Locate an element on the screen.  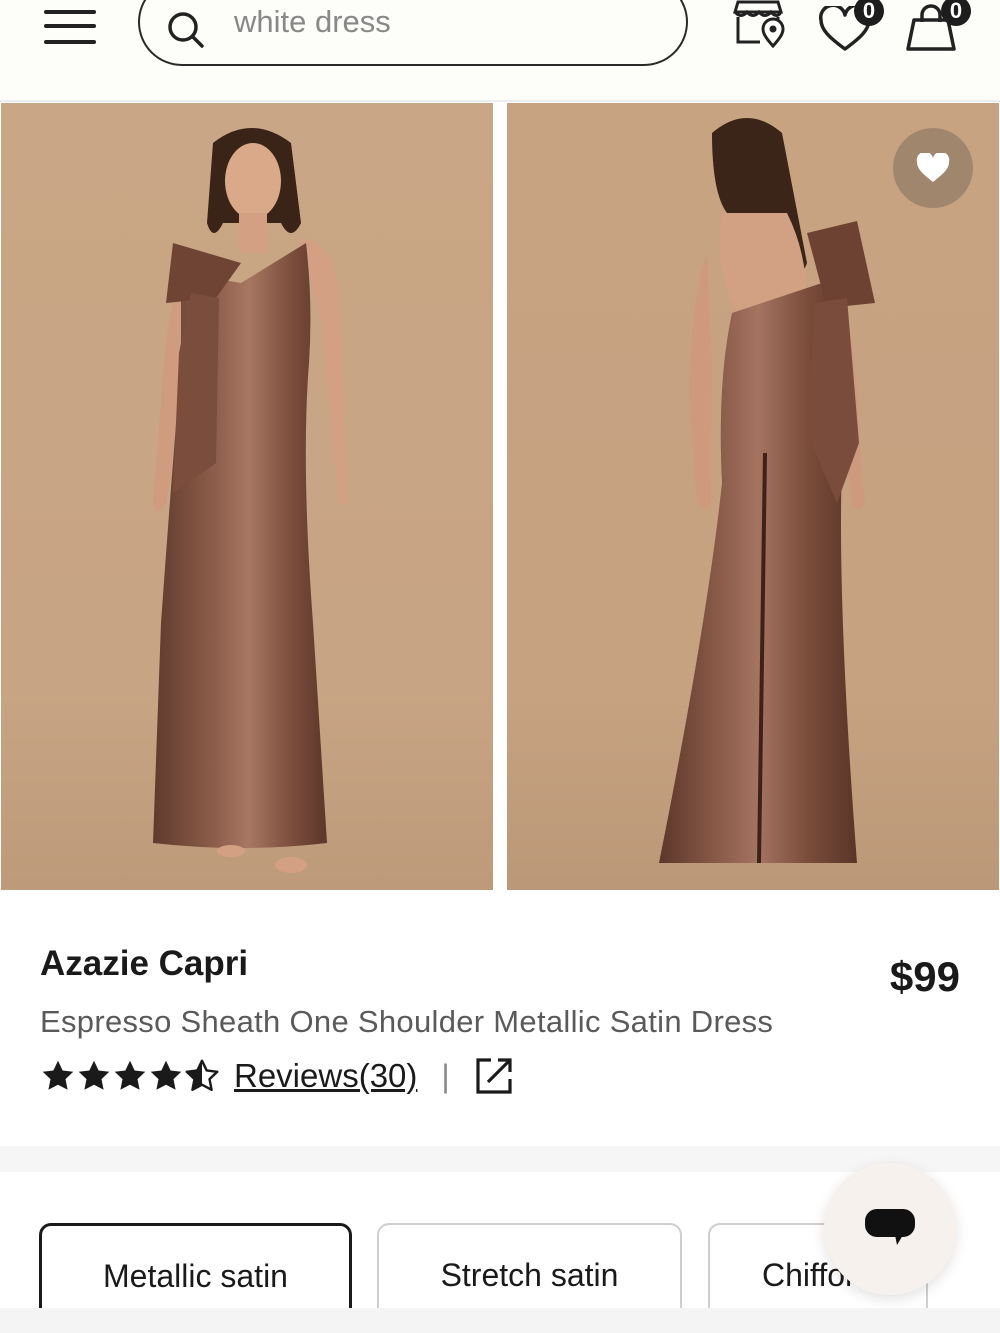
search-input is located at coordinates (444, 22).